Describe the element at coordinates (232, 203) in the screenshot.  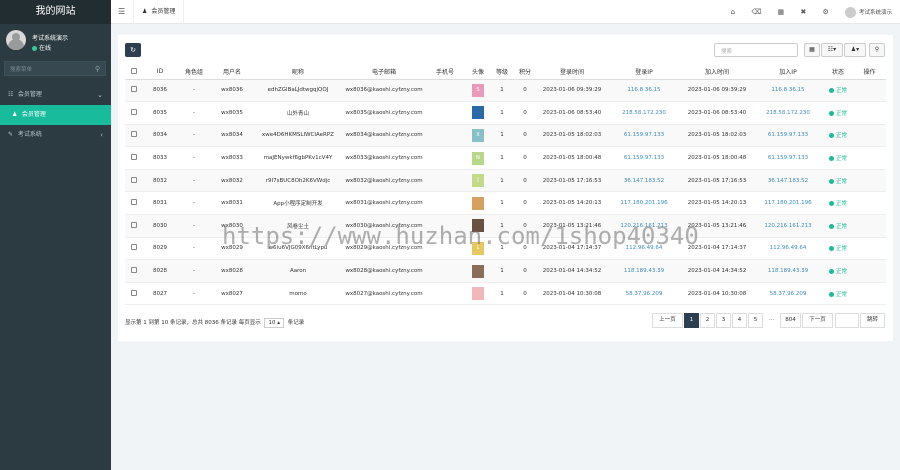
I see `cell-username: wx8031` at that location.